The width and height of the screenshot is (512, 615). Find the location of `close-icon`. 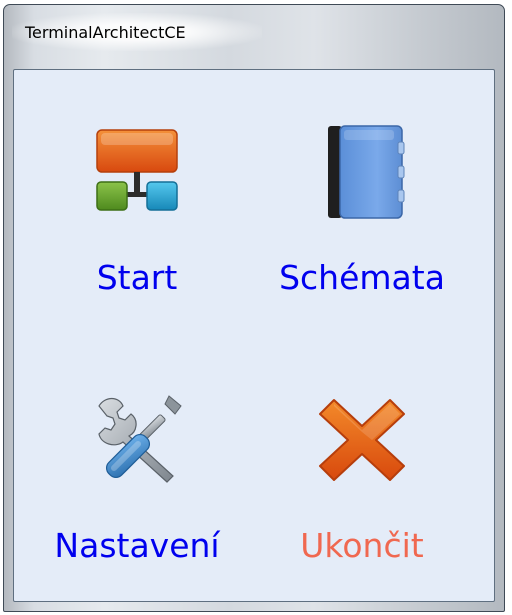

close-icon is located at coordinates (362, 440).